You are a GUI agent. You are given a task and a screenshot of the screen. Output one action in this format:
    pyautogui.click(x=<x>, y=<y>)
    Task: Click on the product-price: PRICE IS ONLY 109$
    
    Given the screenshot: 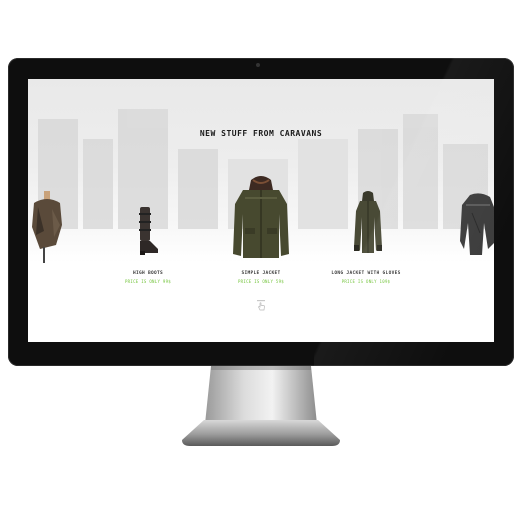 What is the action you would take?
    pyautogui.click(x=366, y=281)
    